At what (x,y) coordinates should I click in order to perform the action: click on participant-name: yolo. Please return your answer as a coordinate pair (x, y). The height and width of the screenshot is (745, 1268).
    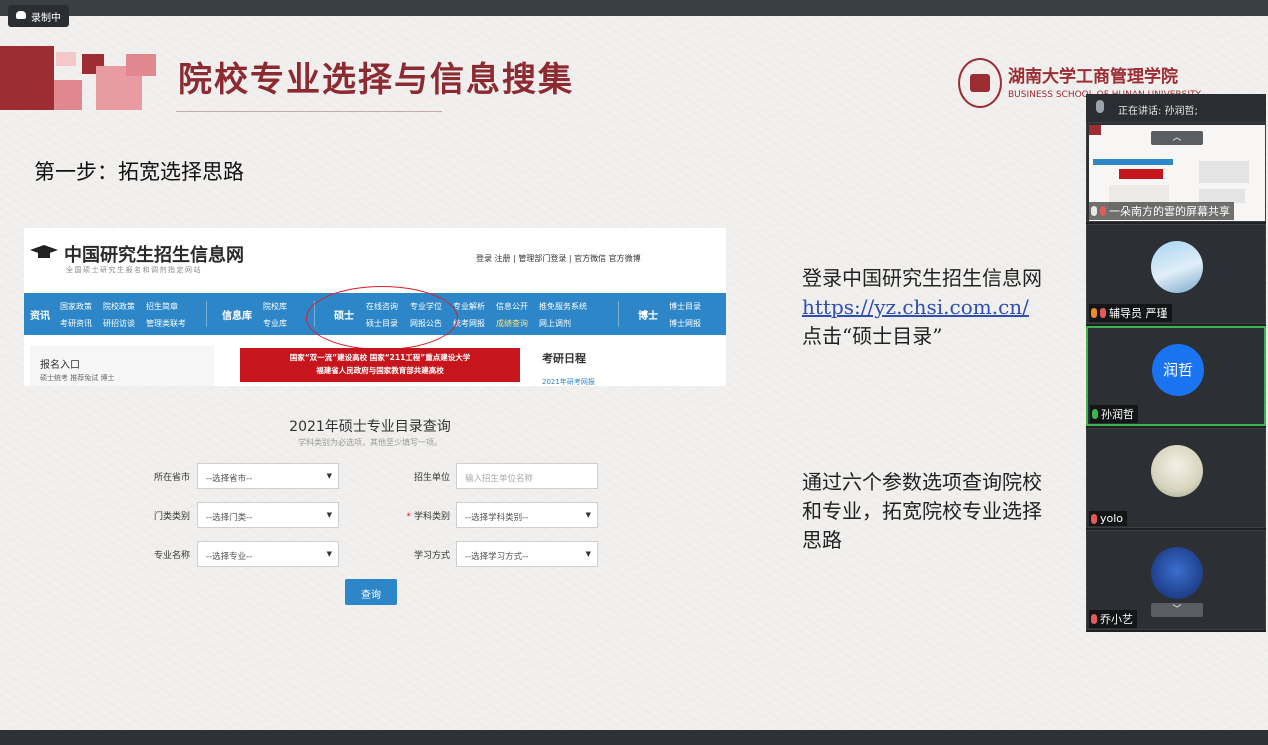
    Looking at the image, I should click on (1108, 518).